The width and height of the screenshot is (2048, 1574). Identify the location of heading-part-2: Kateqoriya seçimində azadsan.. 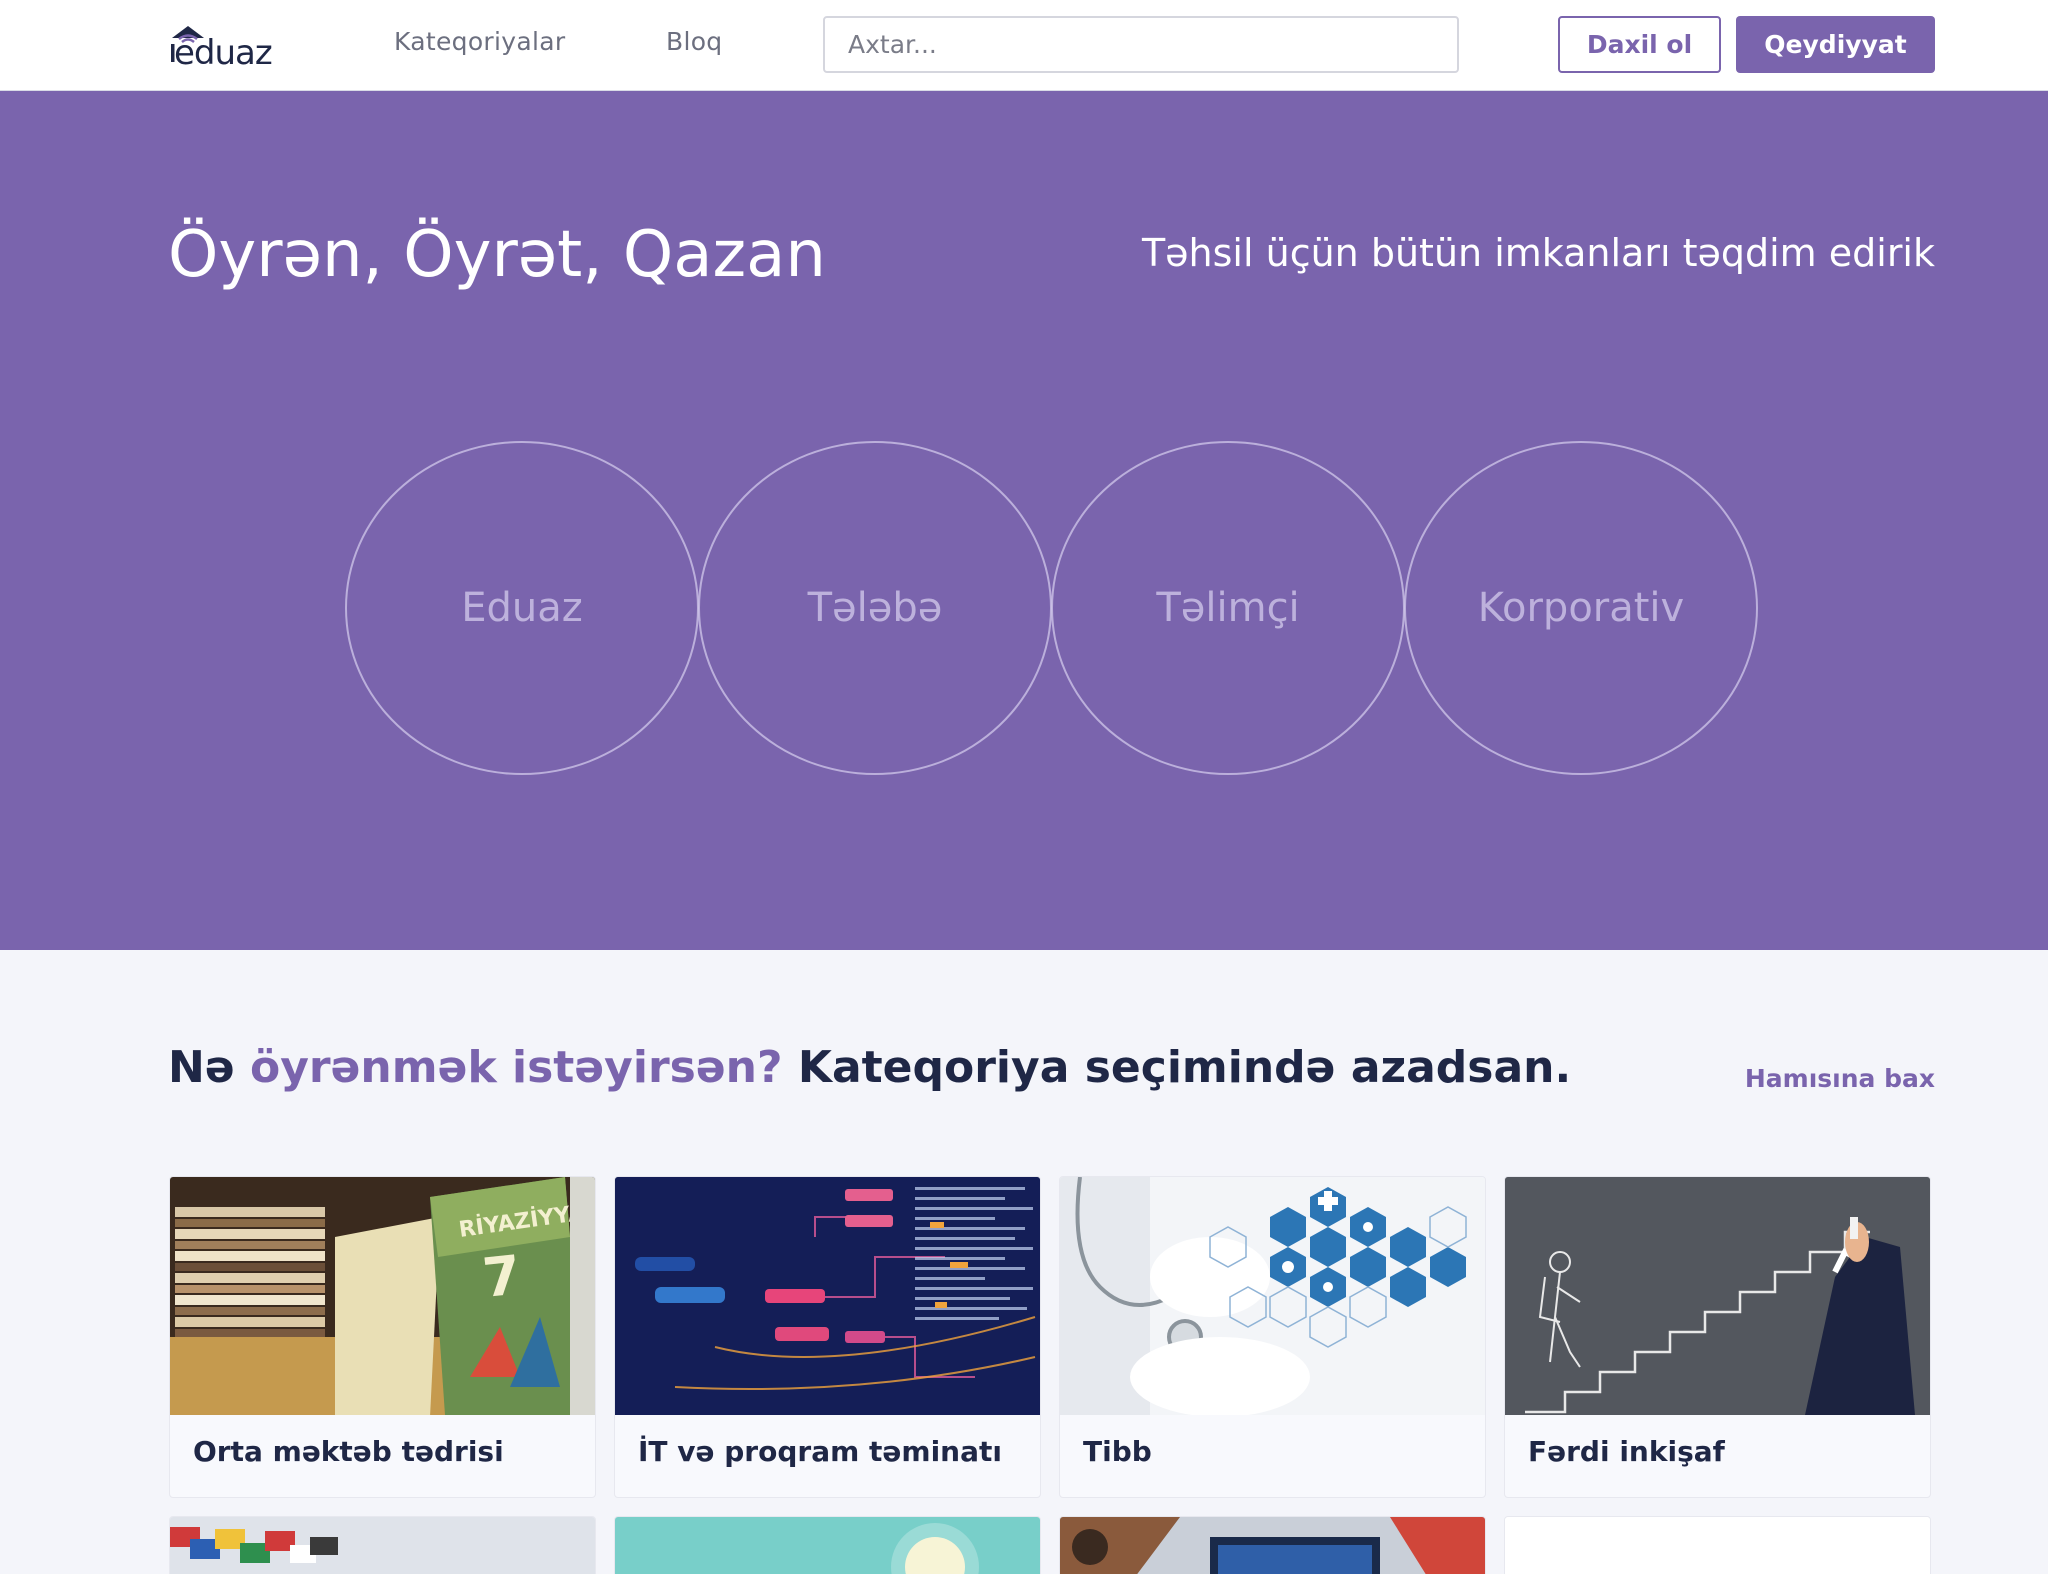
(1177, 1067).